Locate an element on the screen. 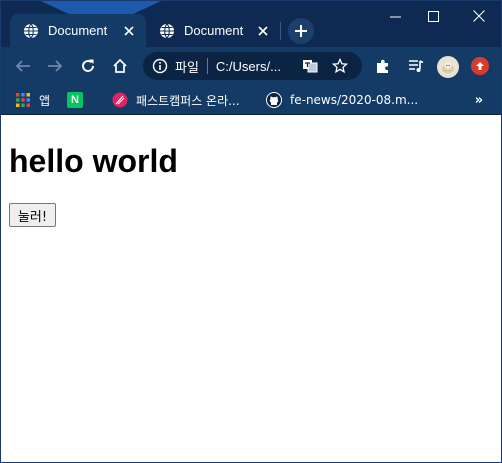  new-tab-button is located at coordinates (301, 31).